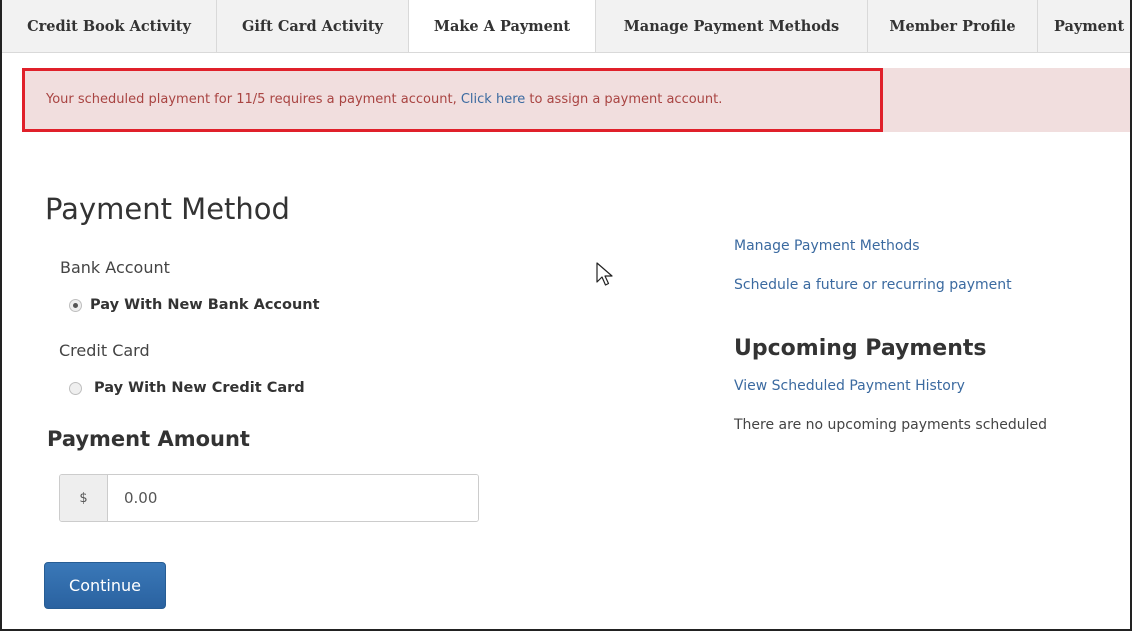  I want to click on credit-card-radio, so click(75, 388).